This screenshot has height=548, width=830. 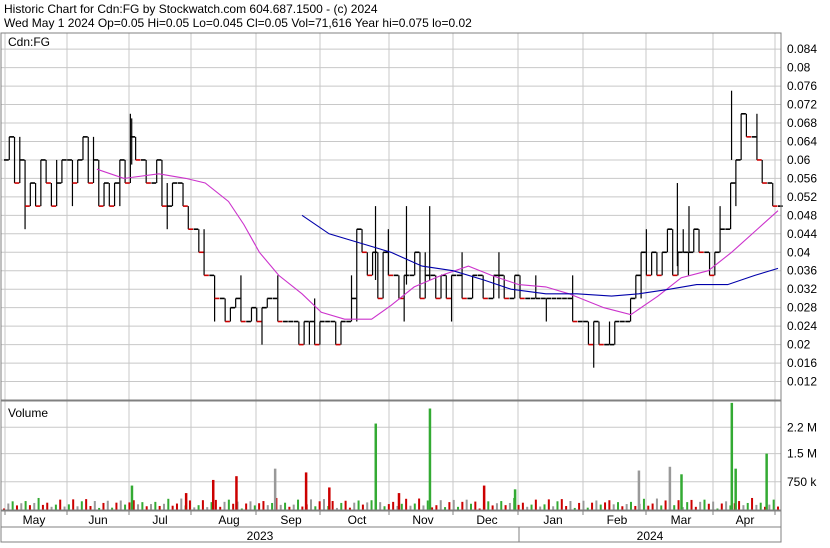 I want to click on month-label: Jul, so click(x=159, y=520).